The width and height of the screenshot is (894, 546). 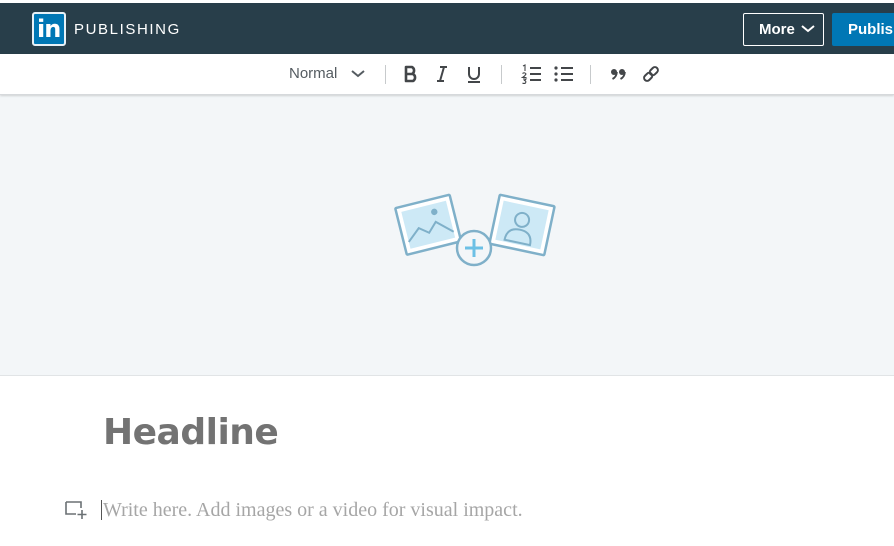 I want to click on underline-icon, so click(x=474, y=75).